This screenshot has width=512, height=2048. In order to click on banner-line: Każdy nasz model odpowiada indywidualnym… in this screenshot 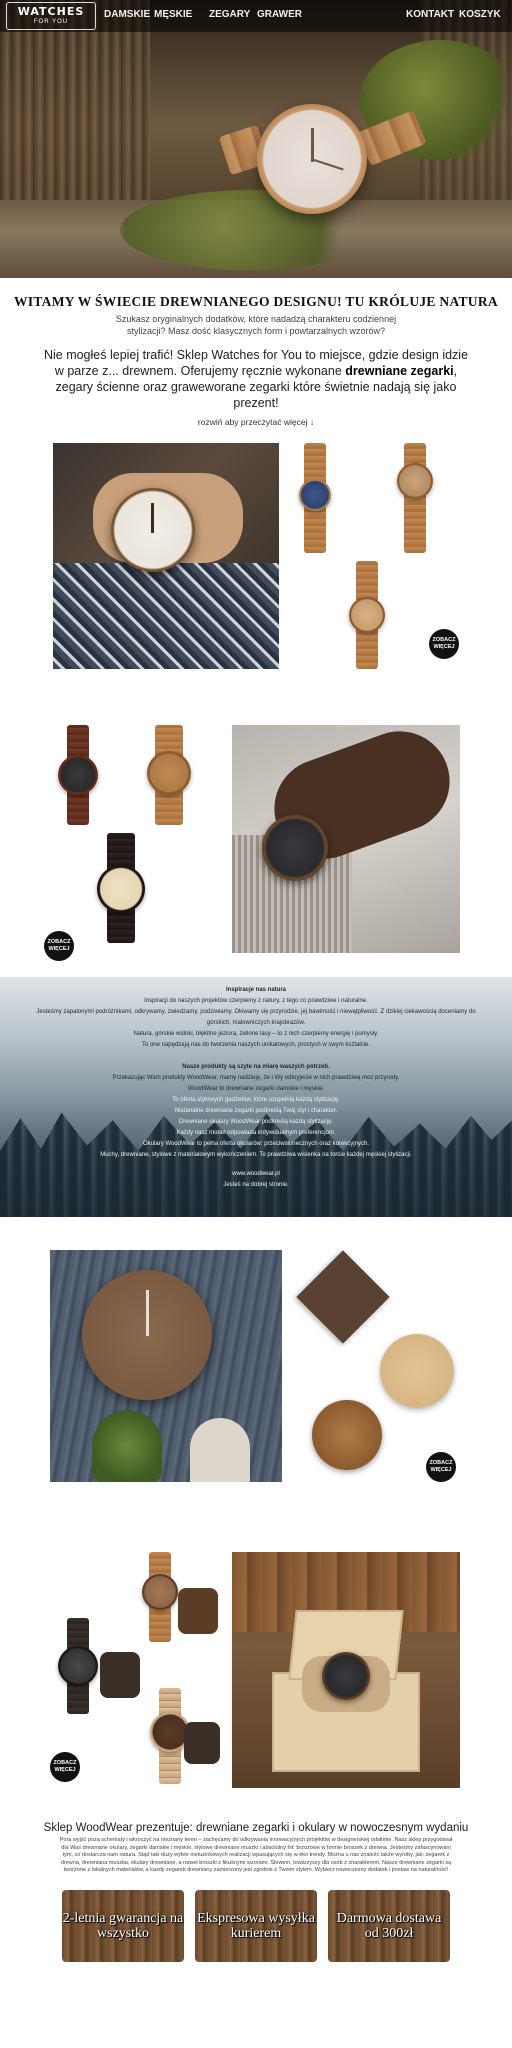, I will do `click(256, 1133)`.